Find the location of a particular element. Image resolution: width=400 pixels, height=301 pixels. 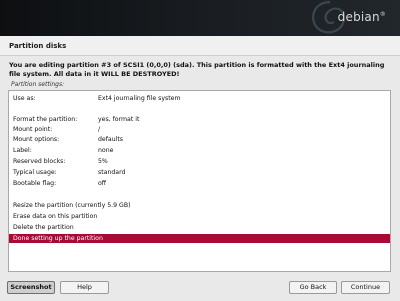

partition-settings-label: Partition settings: is located at coordinates (38, 84).